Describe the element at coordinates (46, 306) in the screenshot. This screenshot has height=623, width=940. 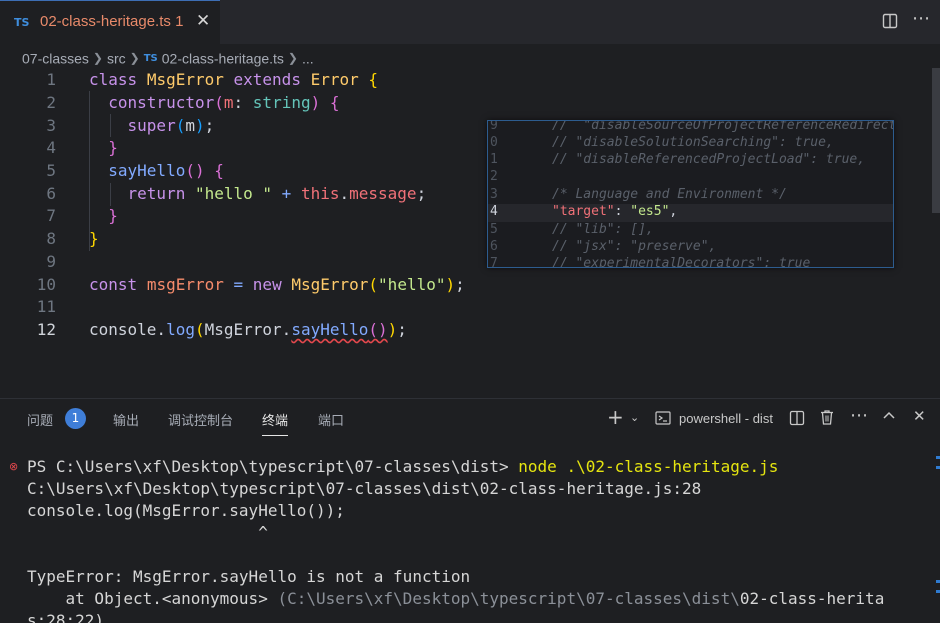
I see `code-line: 11` at that location.